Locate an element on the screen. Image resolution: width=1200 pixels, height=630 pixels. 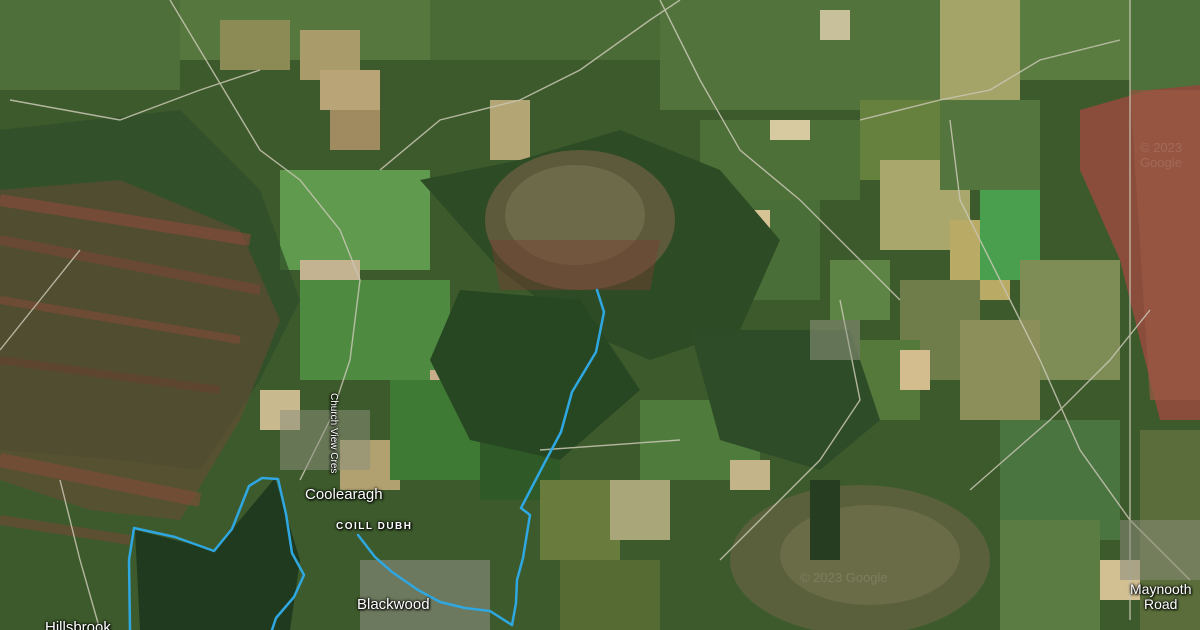
place-label-coill-dubh: COILL DUBH is located at coordinates (374, 526).